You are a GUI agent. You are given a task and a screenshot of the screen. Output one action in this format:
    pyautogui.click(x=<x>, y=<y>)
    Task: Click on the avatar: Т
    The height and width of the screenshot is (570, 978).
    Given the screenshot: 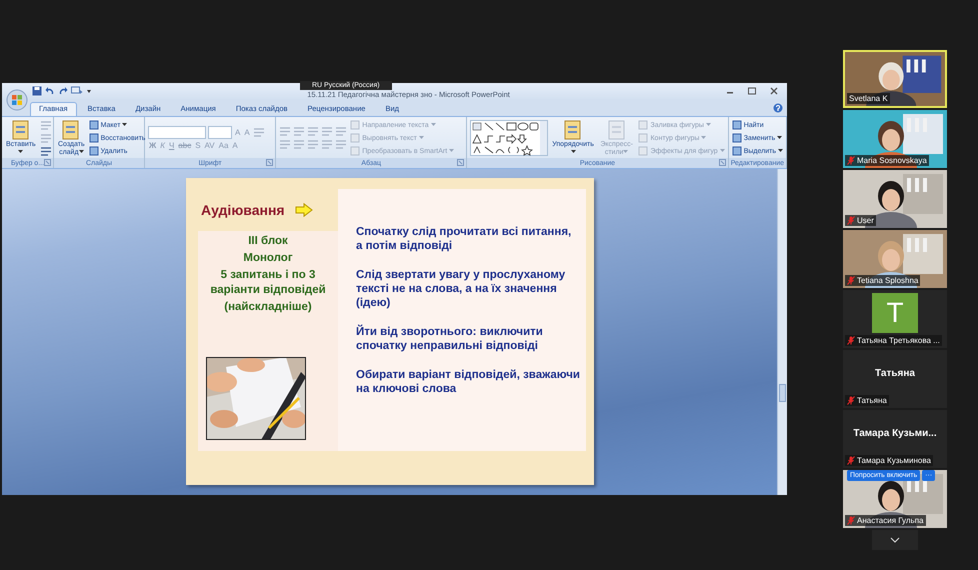 What is the action you would take?
    pyautogui.click(x=895, y=313)
    